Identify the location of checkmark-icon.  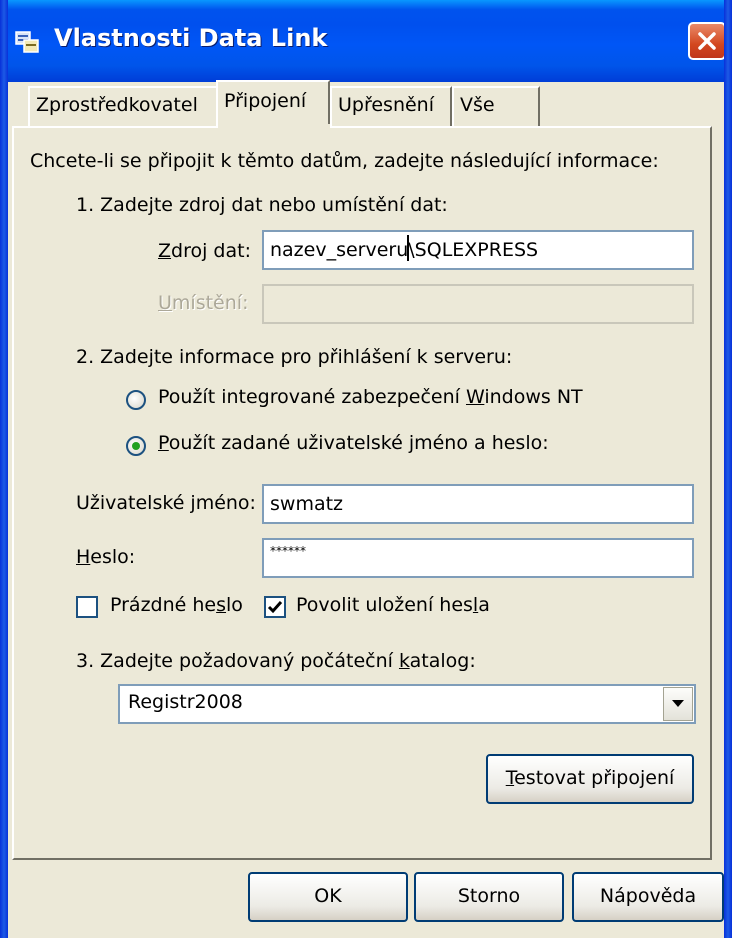
(275, 607).